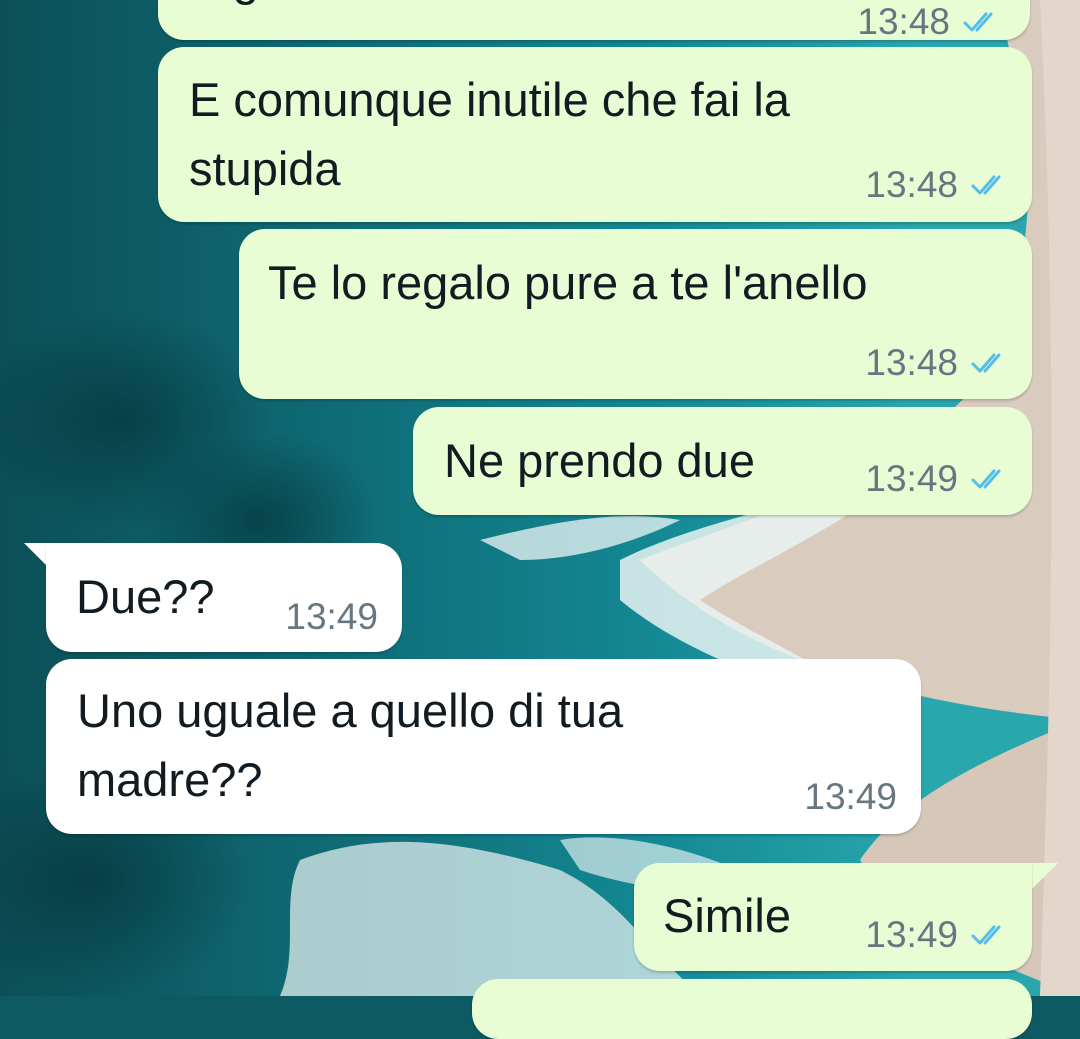  What do you see at coordinates (568, 282) in the screenshot?
I see `message-text: Te lo regalo pure a te l'anello` at bounding box center [568, 282].